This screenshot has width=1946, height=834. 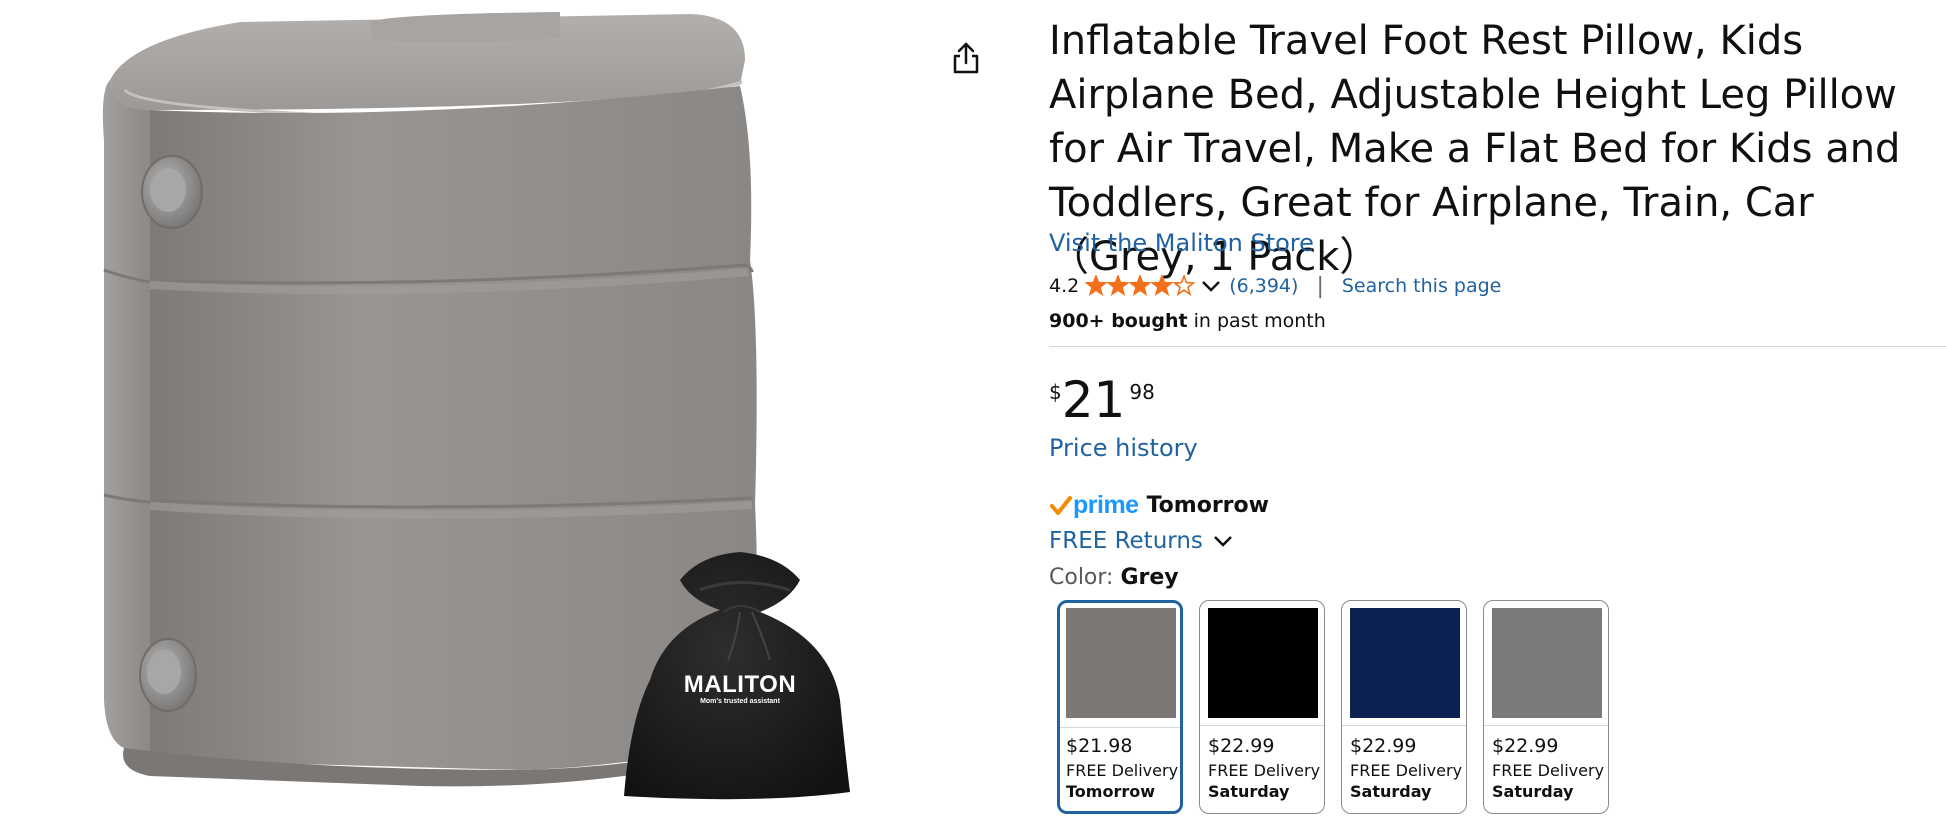 I want to click on price-whole: 21, so click(x=1093, y=400).